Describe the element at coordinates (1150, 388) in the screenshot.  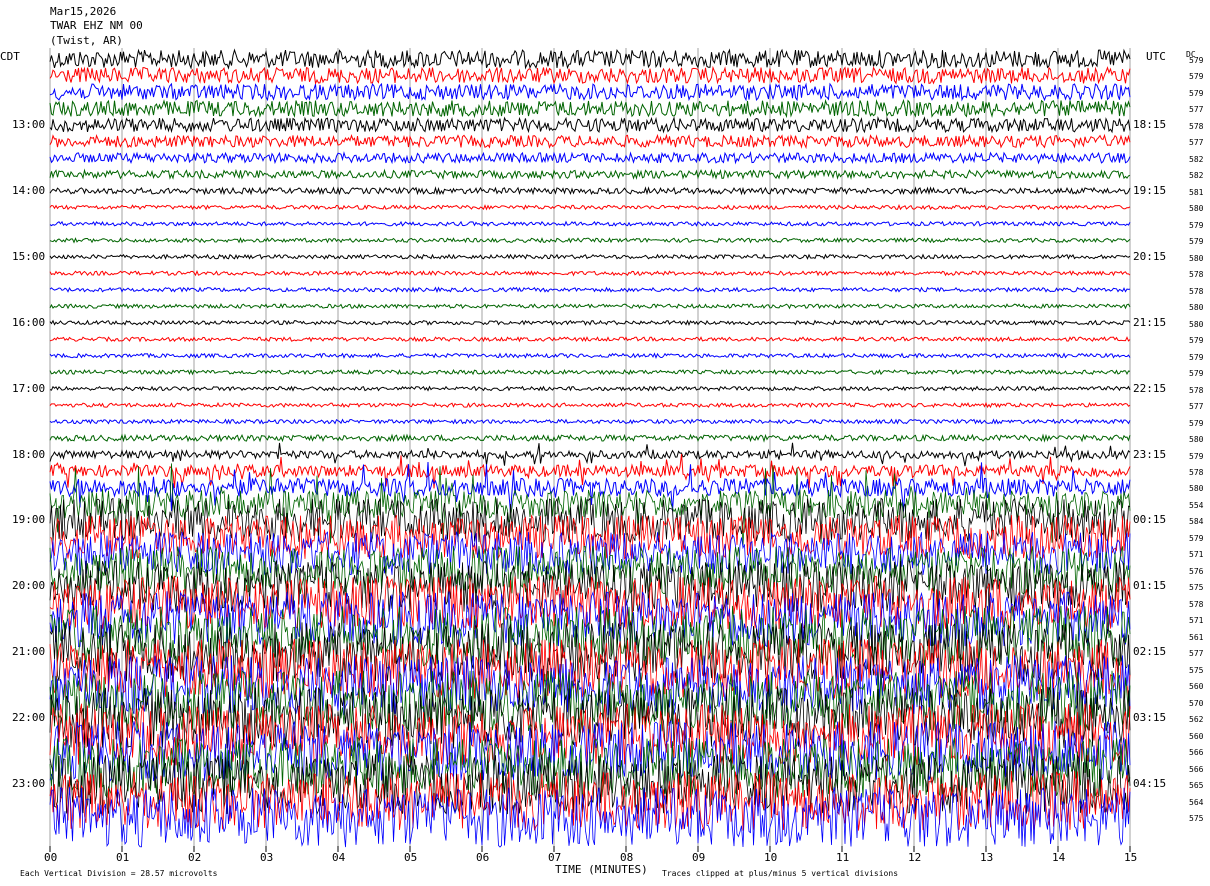
I see `right-hour-label: 22:15` at that location.